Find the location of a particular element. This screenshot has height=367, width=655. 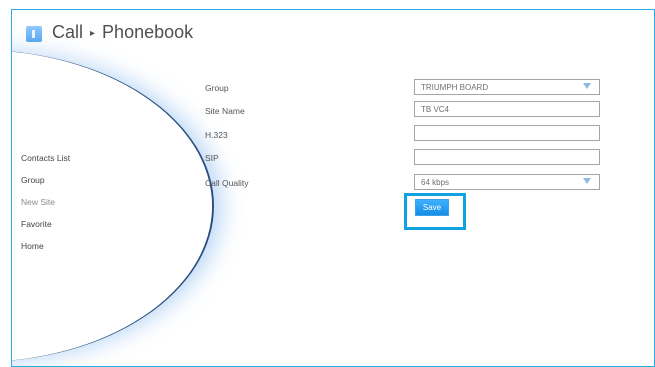

sidebar-item-contacts-list: Contacts List is located at coordinates (45, 158).